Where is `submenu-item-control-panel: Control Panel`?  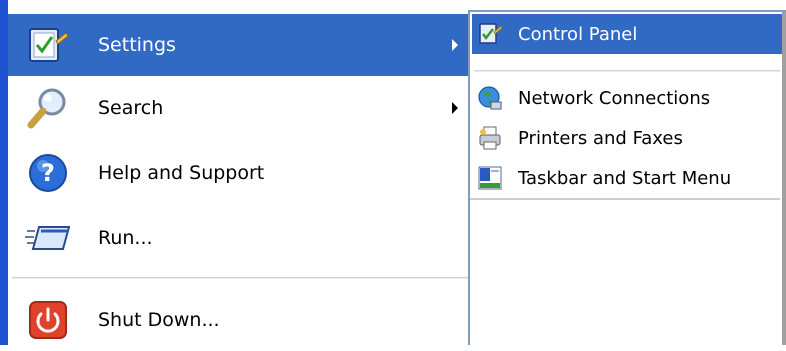
submenu-item-control-panel: Control Panel is located at coordinates (627, 34).